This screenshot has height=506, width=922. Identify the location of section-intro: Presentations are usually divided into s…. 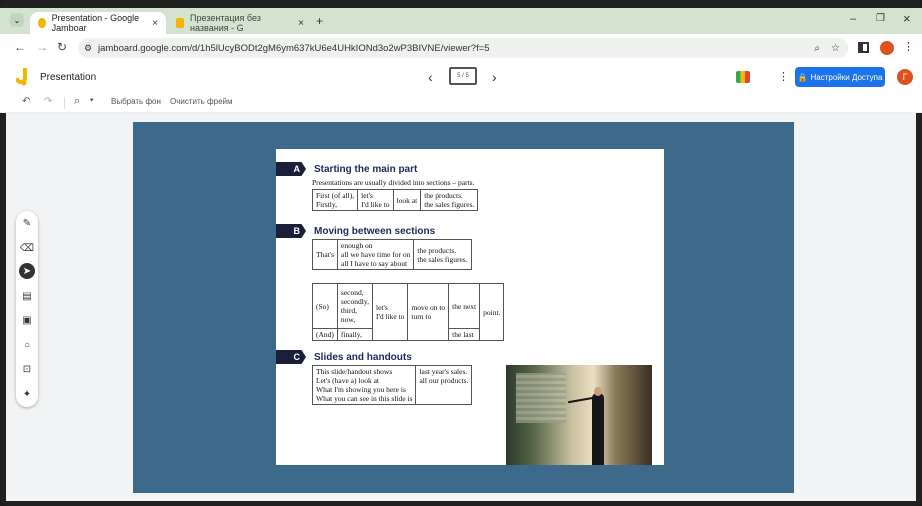
(393, 182).